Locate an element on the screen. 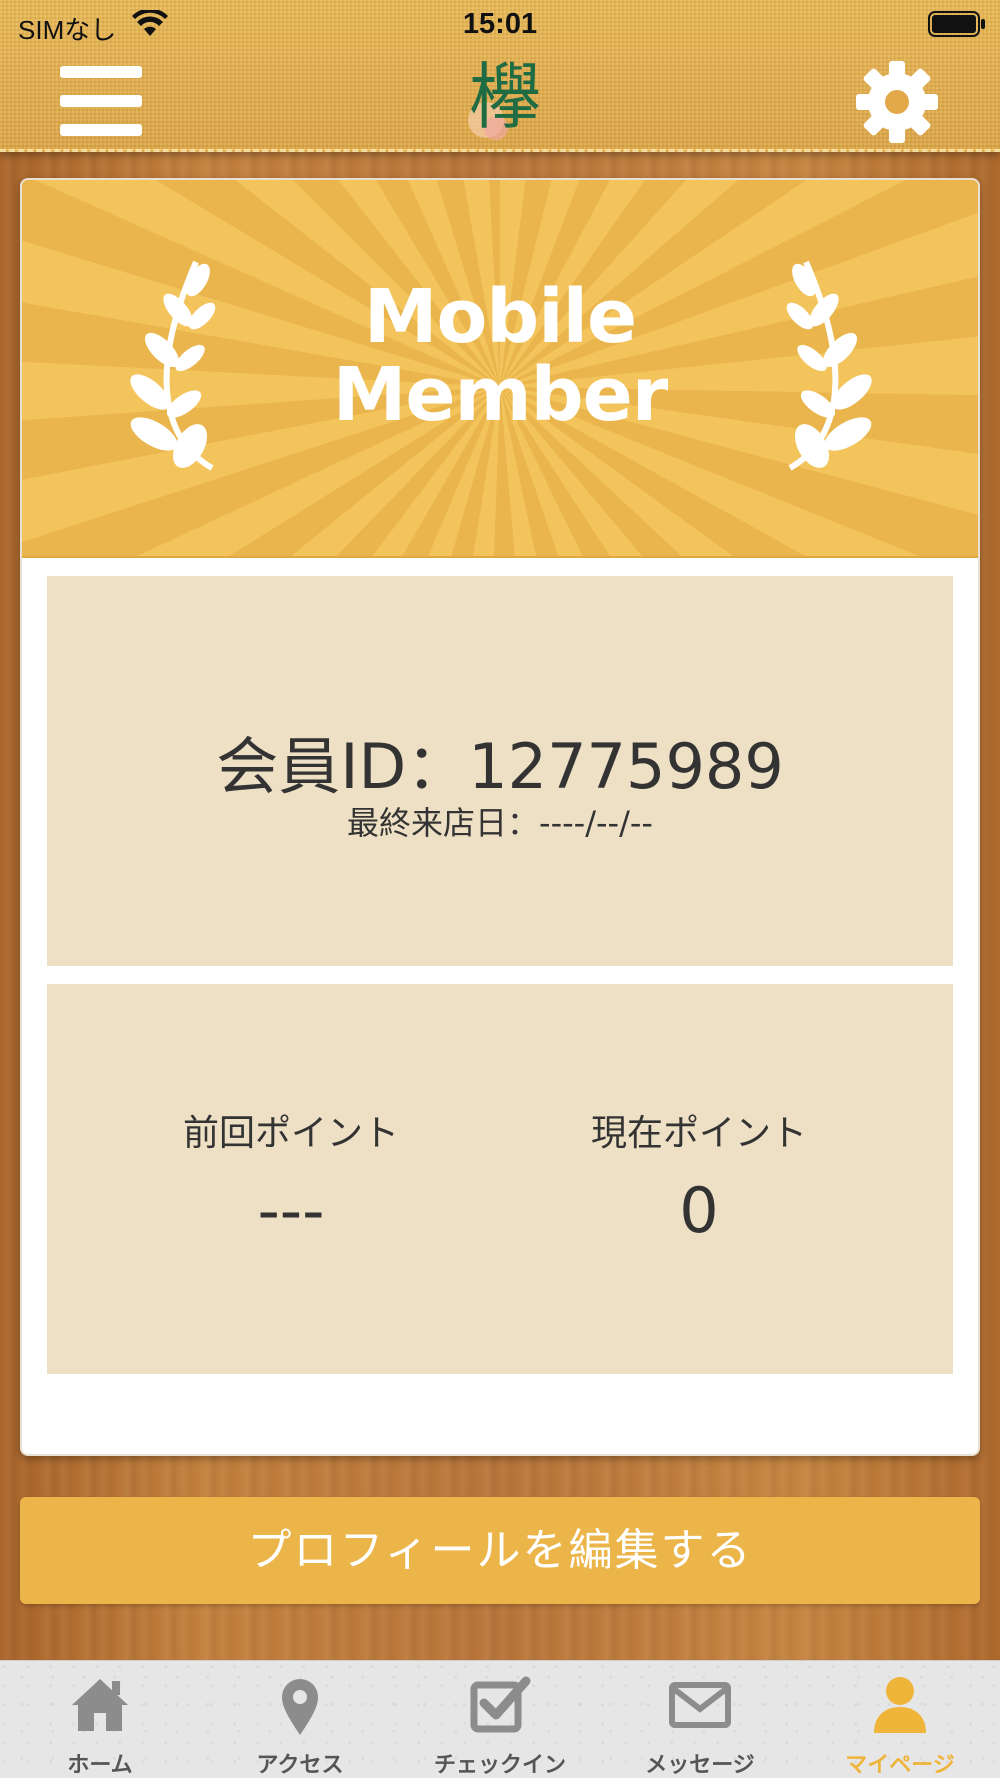 Image resolution: width=1000 pixels, height=1778 pixels. person-icon is located at coordinates (900, 1705).